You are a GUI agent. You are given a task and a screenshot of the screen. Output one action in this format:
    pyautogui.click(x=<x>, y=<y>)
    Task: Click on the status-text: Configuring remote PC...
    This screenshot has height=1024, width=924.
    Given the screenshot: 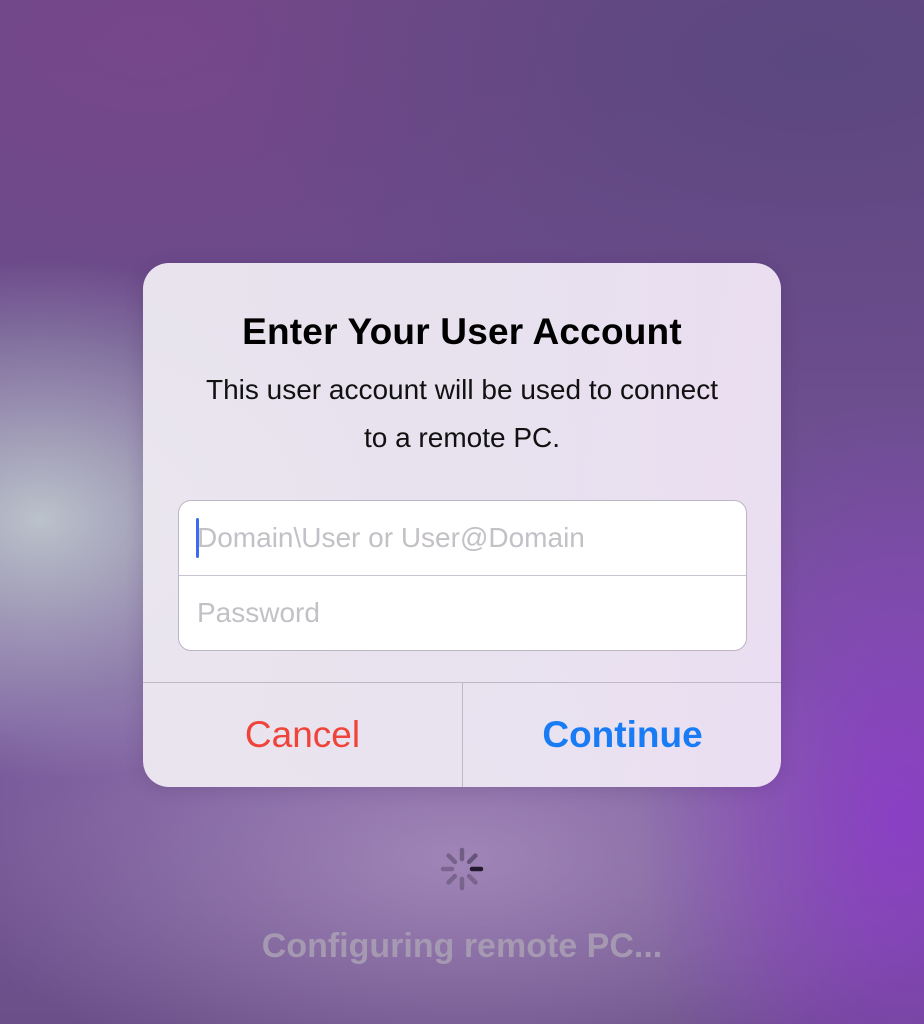 What is the action you would take?
    pyautogui.click(x=462, y=946)
    